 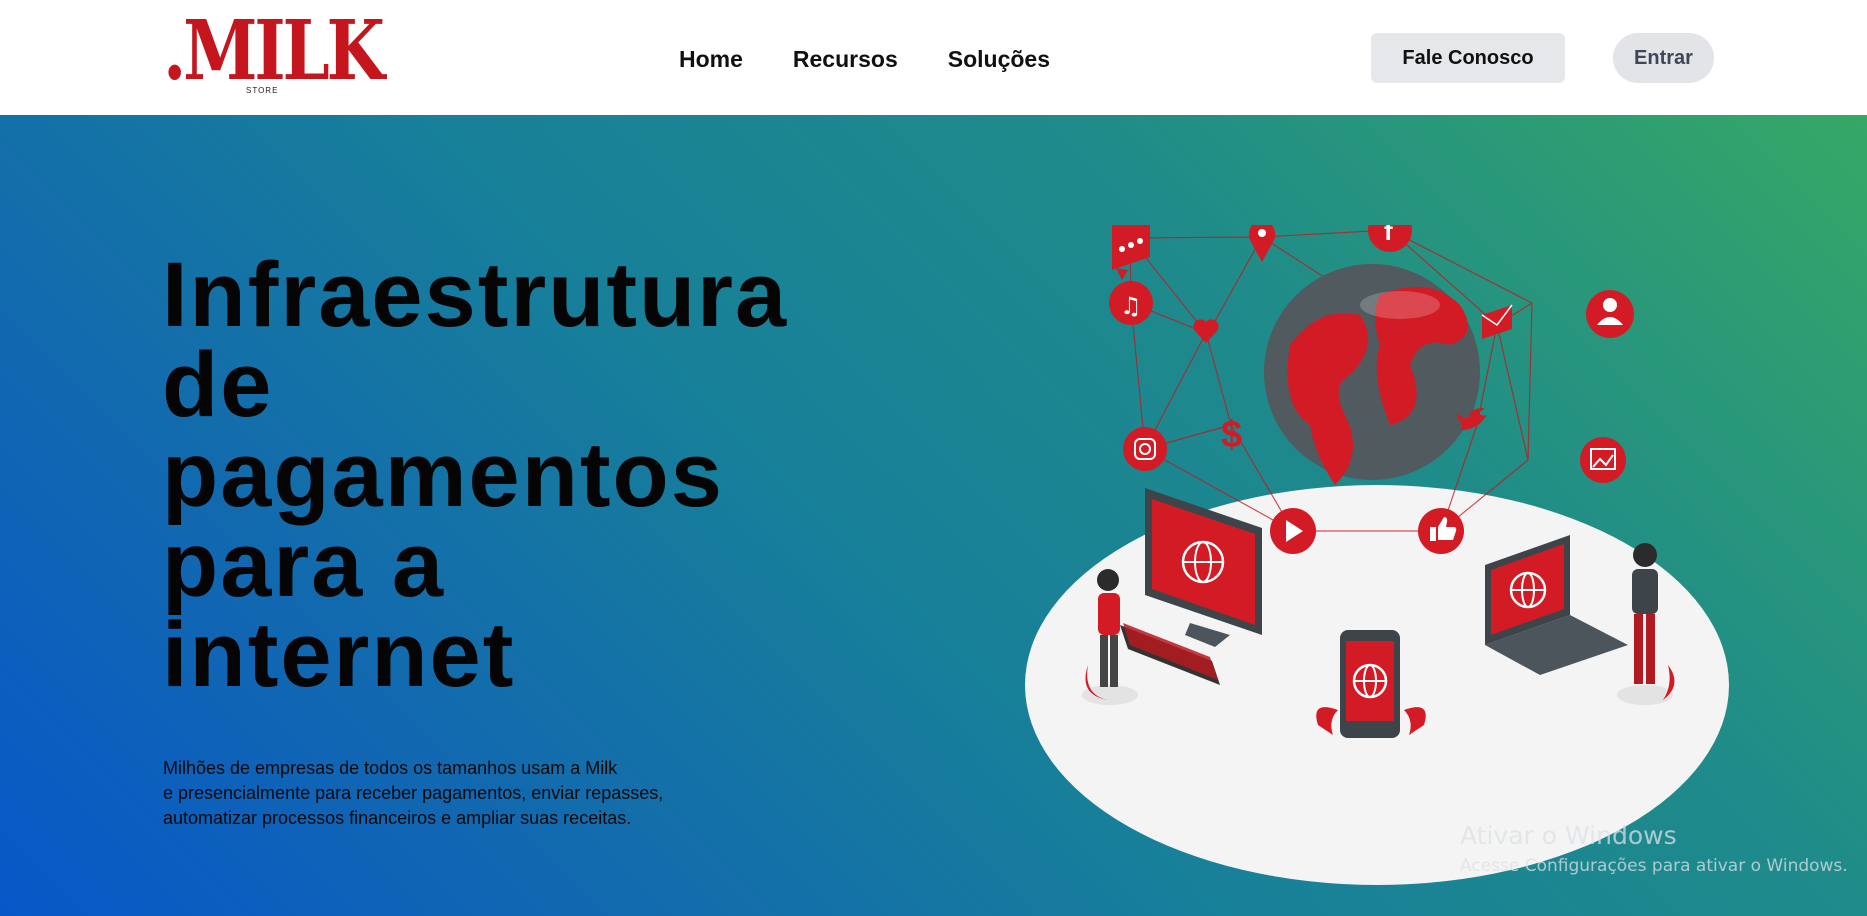 What do you see at coordinates (339, 655) in the screenshot?
I see `hero-title-line: internet` at bounding box center [339, 655].